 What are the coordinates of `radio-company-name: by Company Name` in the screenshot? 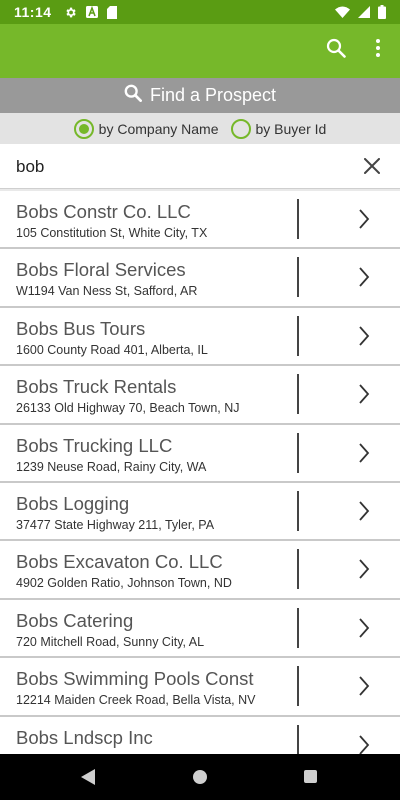 It's located at (146, 128).